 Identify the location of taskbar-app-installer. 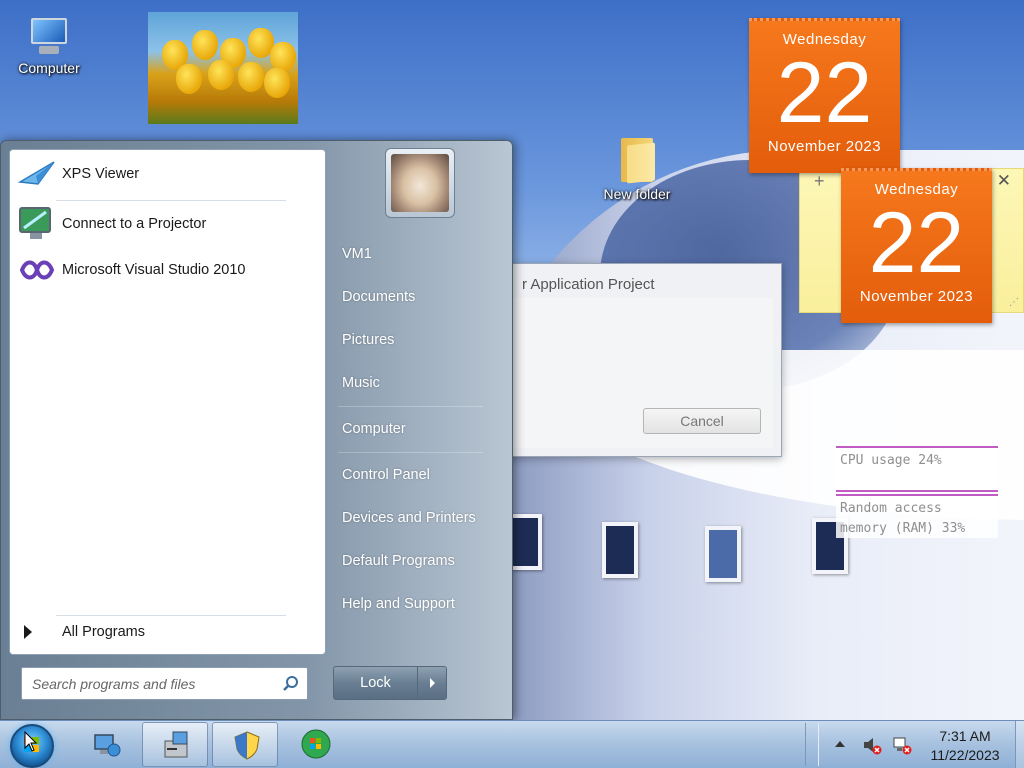
(175, 744).